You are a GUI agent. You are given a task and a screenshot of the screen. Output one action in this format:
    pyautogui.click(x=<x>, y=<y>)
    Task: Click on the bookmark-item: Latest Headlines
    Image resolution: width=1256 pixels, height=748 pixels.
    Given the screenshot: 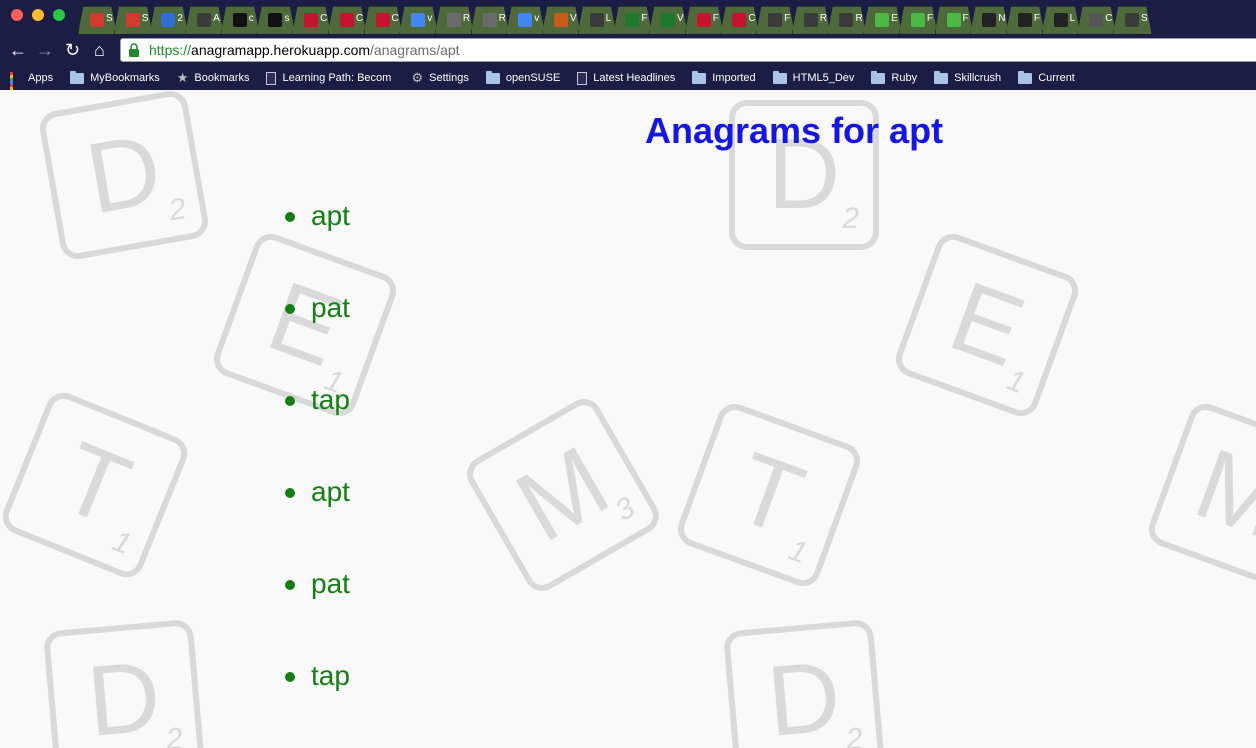 What is the action you would take?
    pyautogui.click(x=626, y=78)
    